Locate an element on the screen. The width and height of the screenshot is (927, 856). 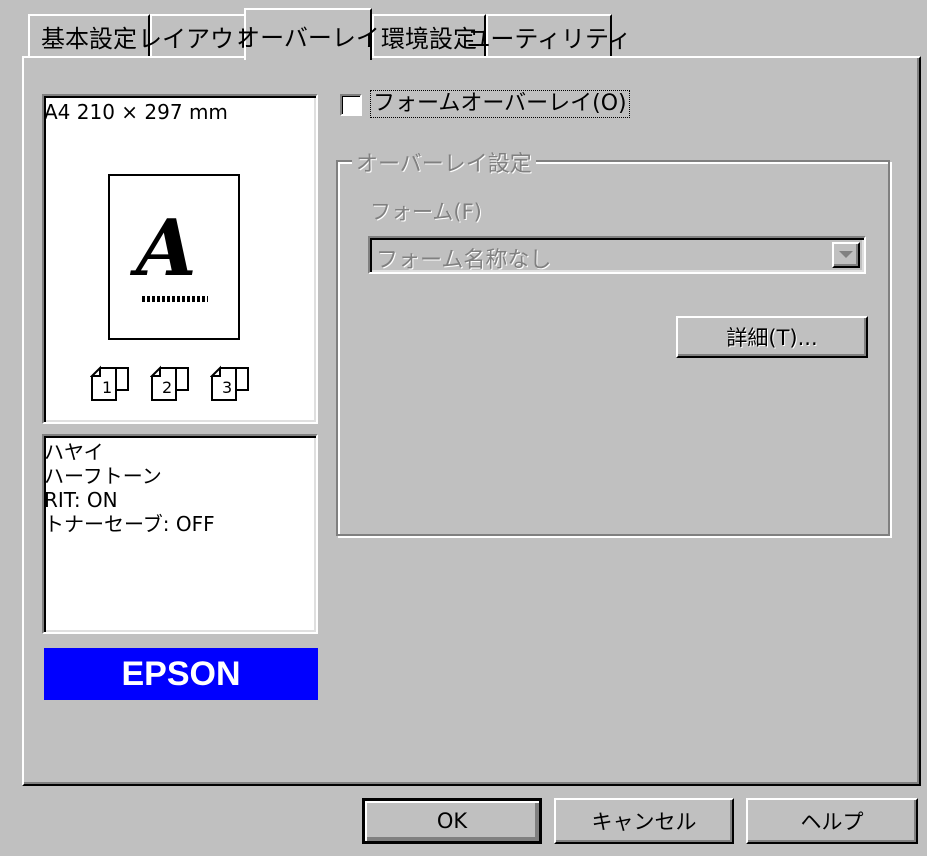
ok-button-label: OK is located at coordinates (452, 821).